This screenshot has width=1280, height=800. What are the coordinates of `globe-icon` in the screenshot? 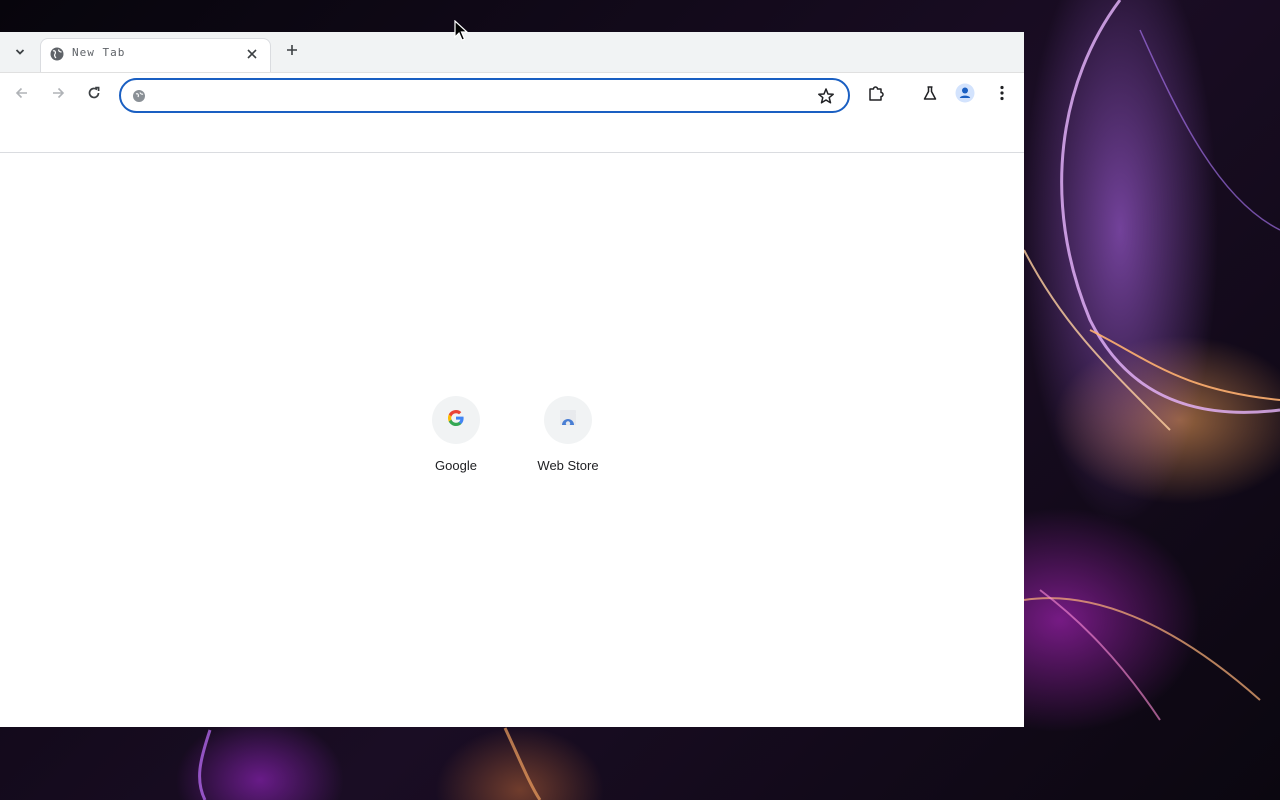 It's located at (57, 54).